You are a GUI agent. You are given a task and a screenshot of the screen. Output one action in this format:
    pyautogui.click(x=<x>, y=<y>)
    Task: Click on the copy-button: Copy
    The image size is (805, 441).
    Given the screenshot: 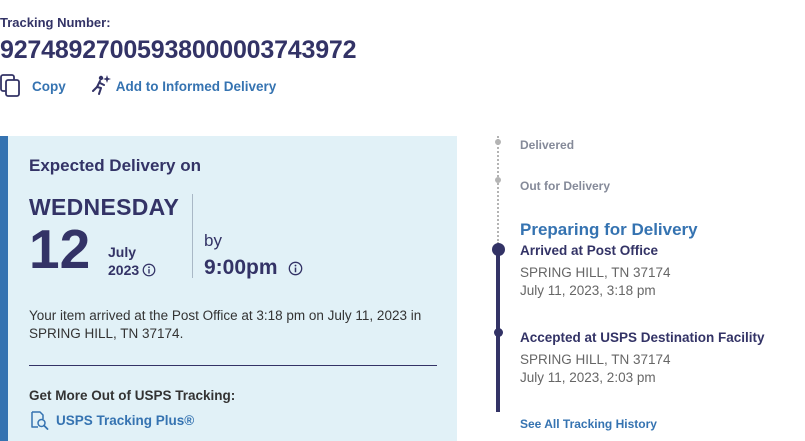 What is the action you would take?
    pyautogui.click(x=33, y=86)
    